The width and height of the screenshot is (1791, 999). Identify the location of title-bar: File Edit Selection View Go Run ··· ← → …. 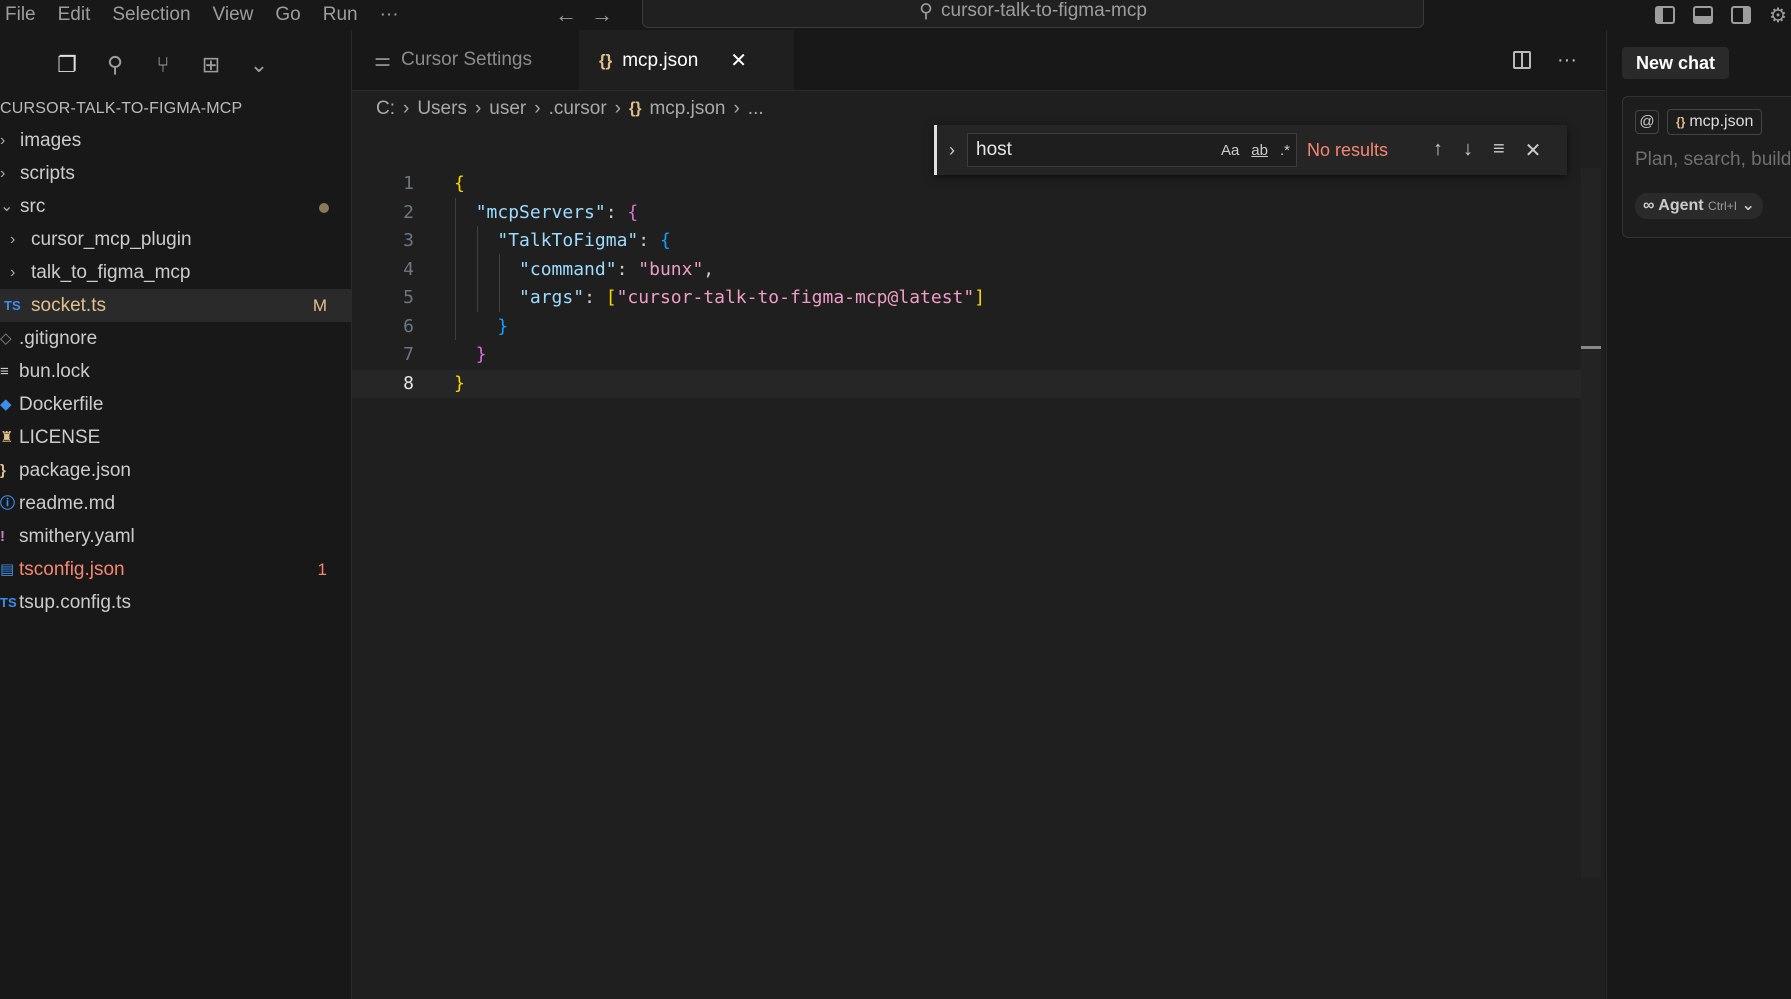
(895, 15).